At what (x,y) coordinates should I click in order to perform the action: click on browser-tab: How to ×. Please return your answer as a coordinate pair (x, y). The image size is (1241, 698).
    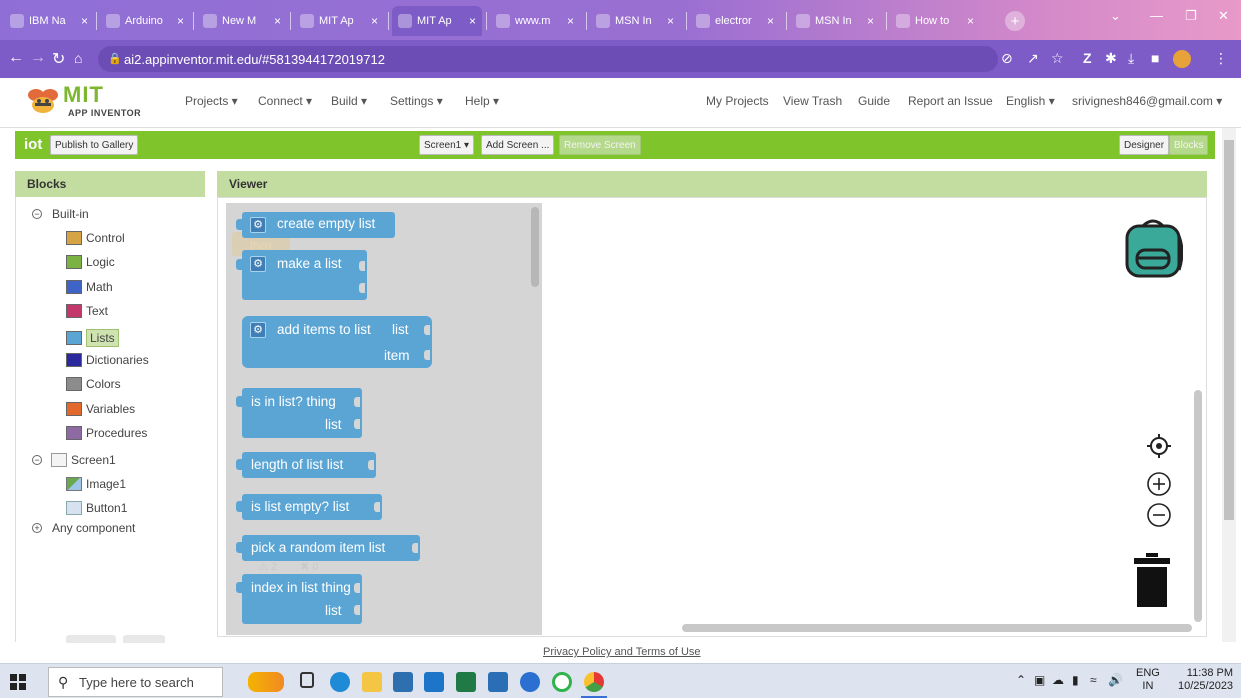
    Looking at the image, I should click on (935, 21).